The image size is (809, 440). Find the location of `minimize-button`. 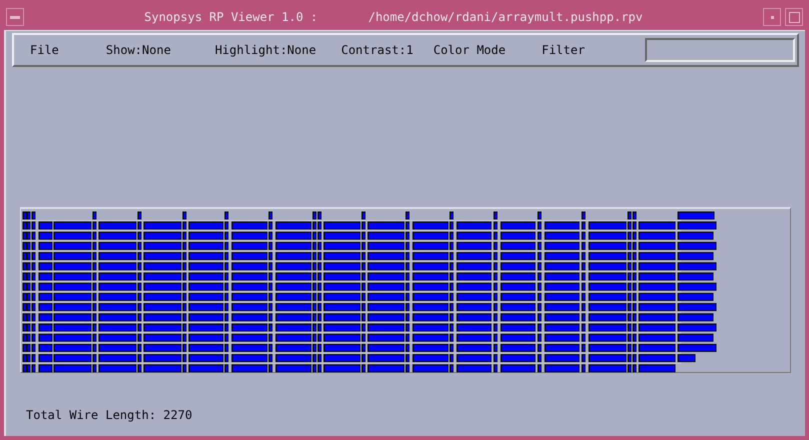

minimize-button is located at coordinates (772, 17).